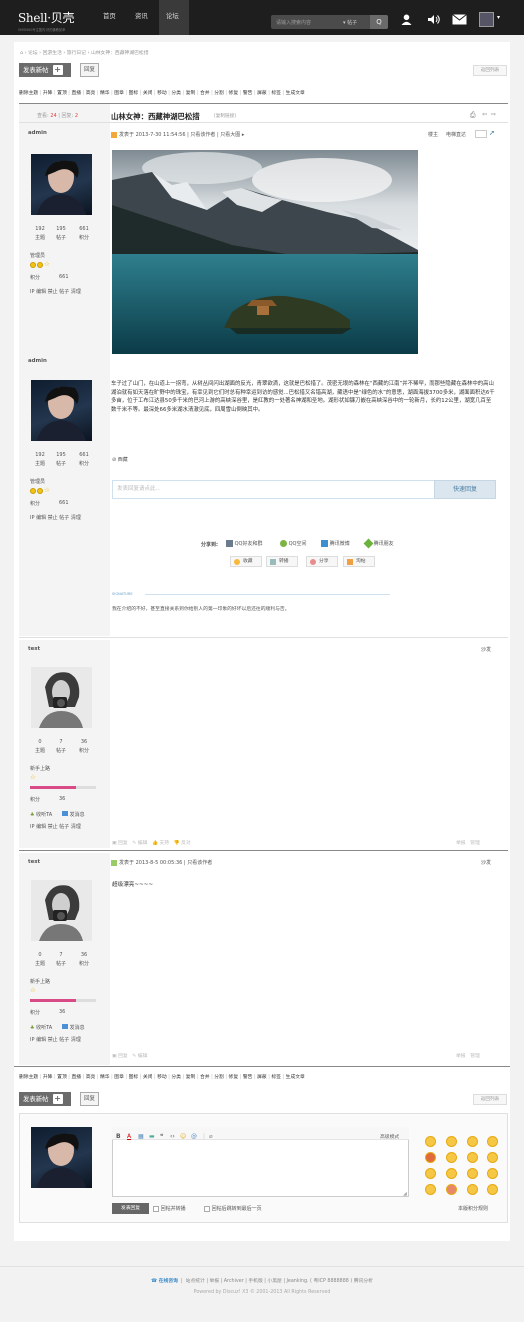 Image resolution: width=524 pixels, height=1322 pixels. I want to click on emoji-laugh-icon, so click(472, 1141).